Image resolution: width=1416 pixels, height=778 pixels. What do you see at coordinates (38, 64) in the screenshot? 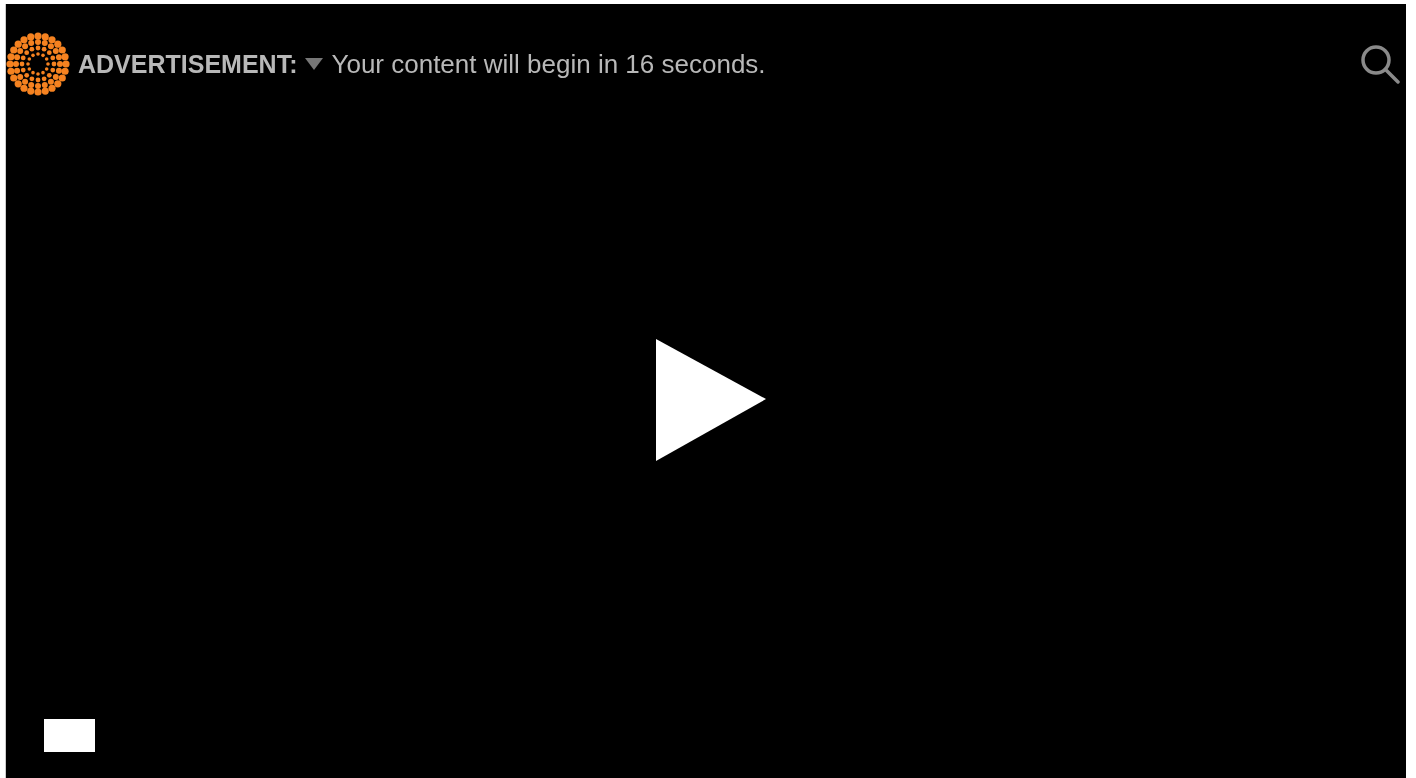
I see `logo-icon` at bounding box center [38, 64].